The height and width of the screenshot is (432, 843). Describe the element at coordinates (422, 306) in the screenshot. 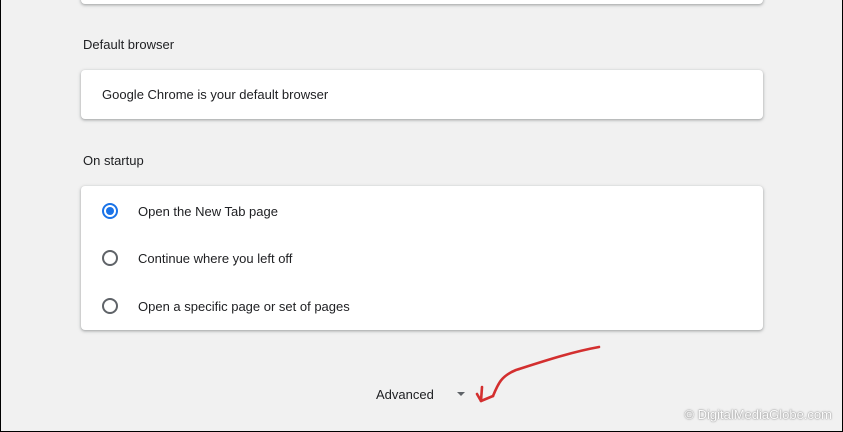

I see `startup-option-specific-pages: Open a specific page or set of pages` at that location.